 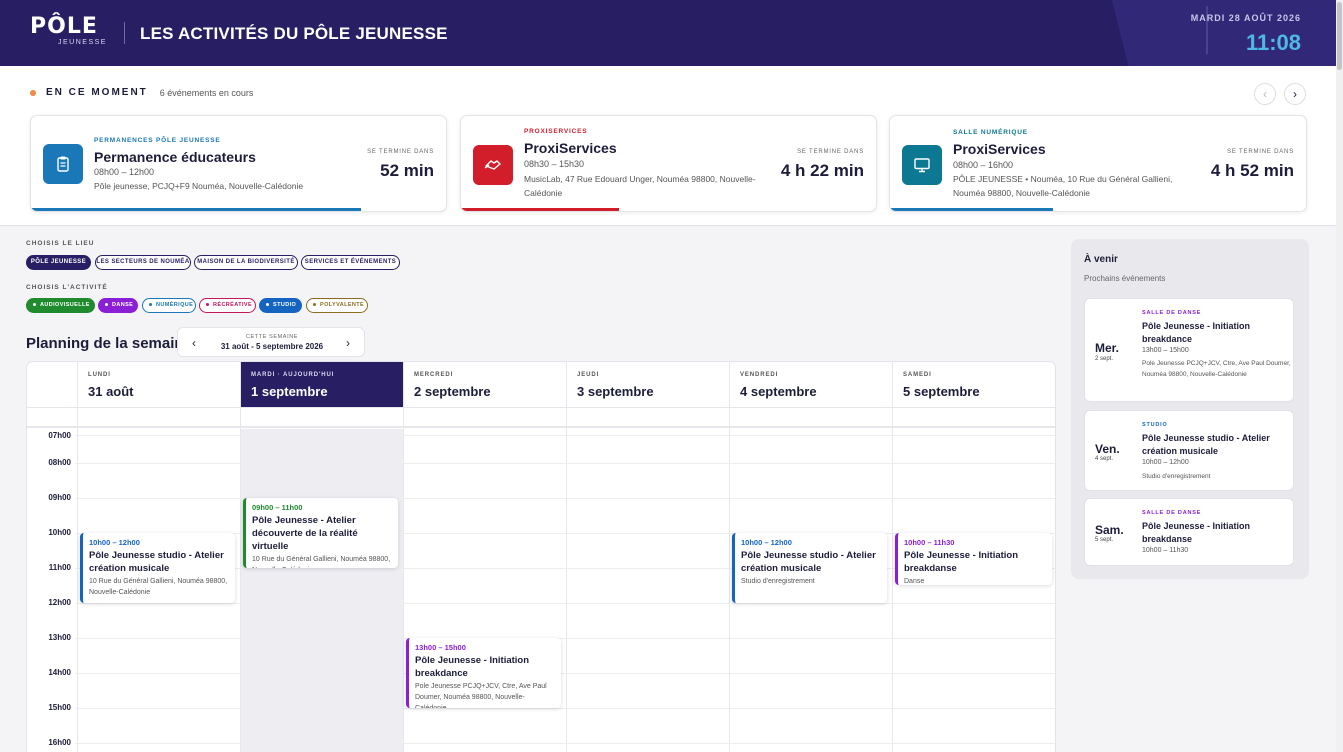 I want to click on week-next-button: ›, so click(x=348, y=343).